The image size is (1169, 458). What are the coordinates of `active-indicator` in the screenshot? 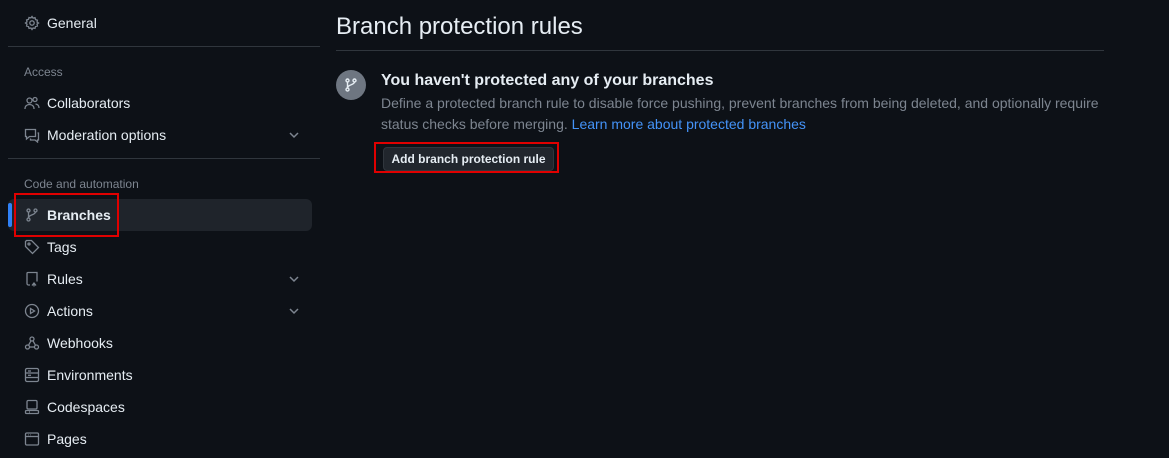 It's located at (10, 215).